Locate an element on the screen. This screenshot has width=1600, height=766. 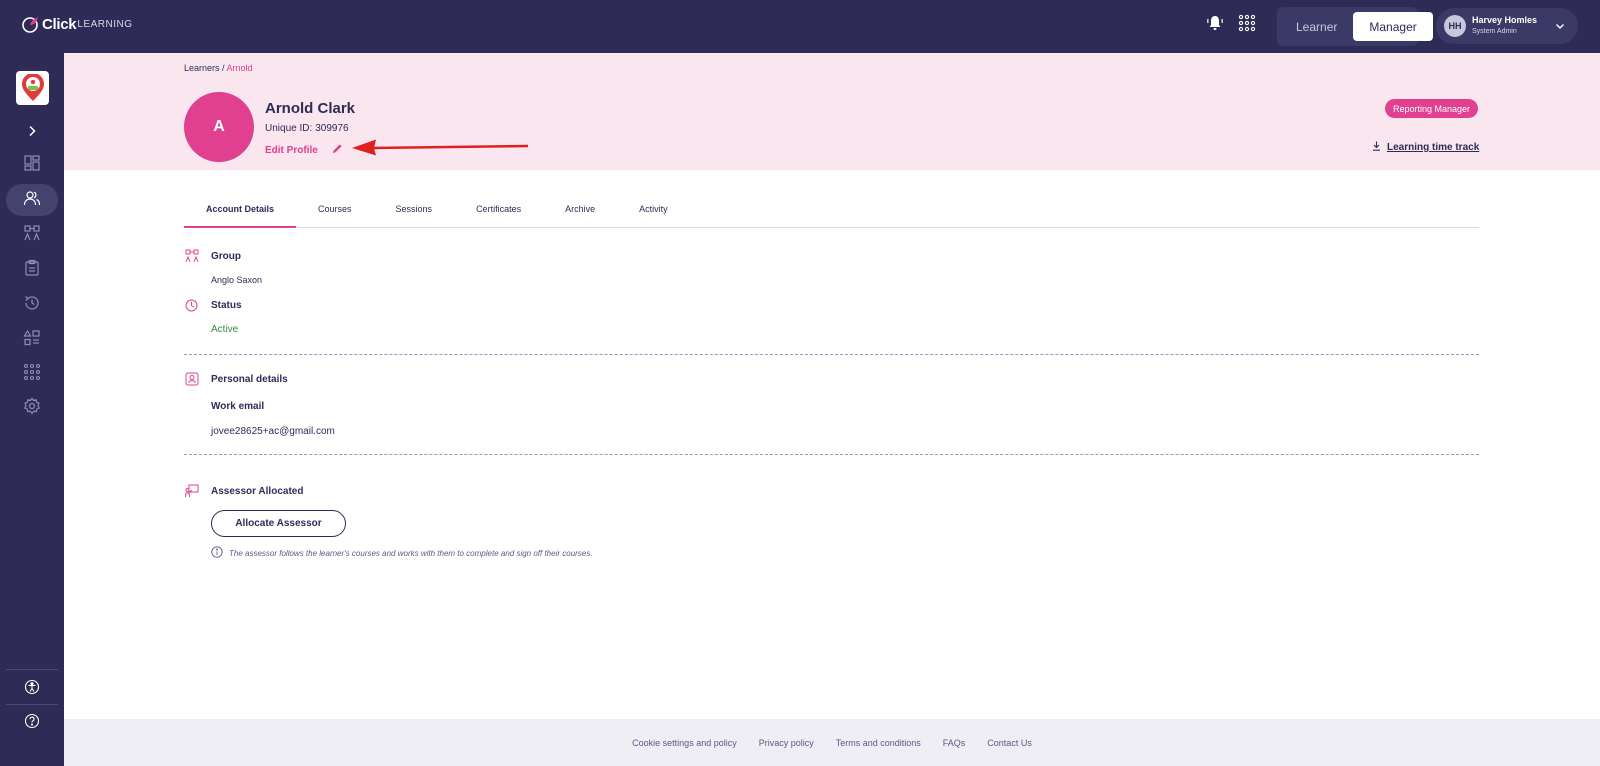
personal-details-label: Personal details is located at coordinates (249, 379).